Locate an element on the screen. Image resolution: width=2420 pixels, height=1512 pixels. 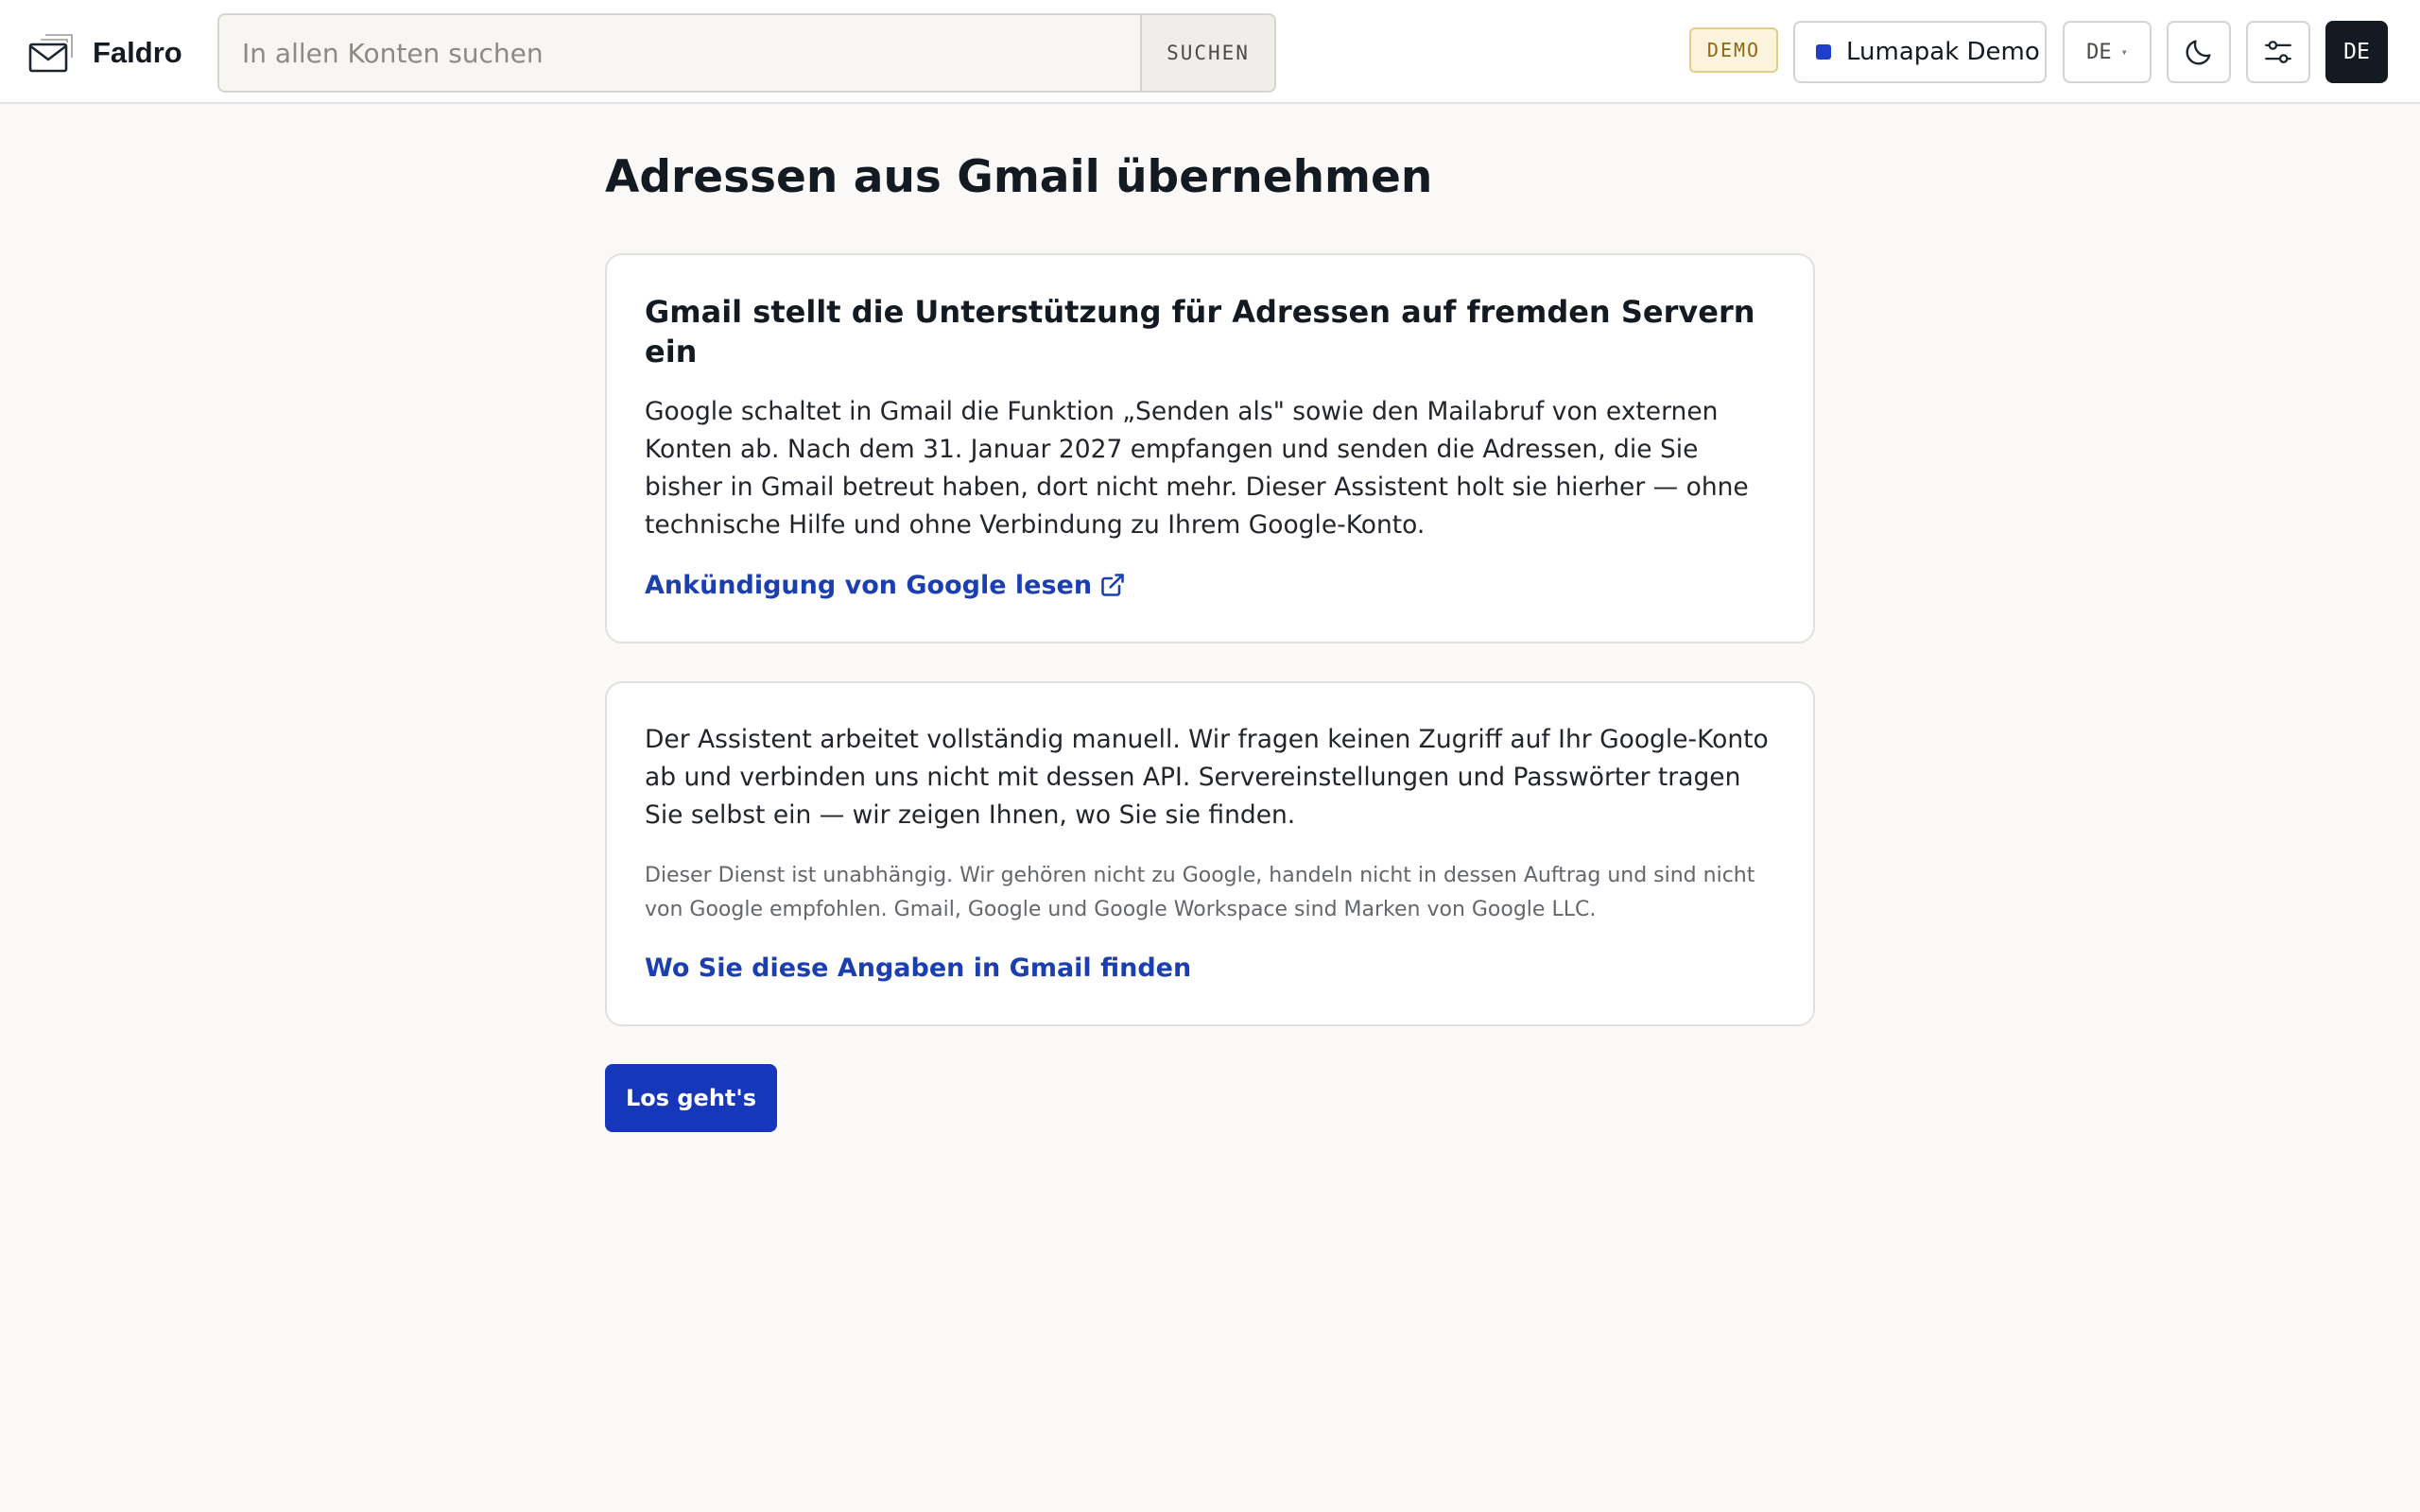
language-value: DE is located at coordinates (2099, 52).